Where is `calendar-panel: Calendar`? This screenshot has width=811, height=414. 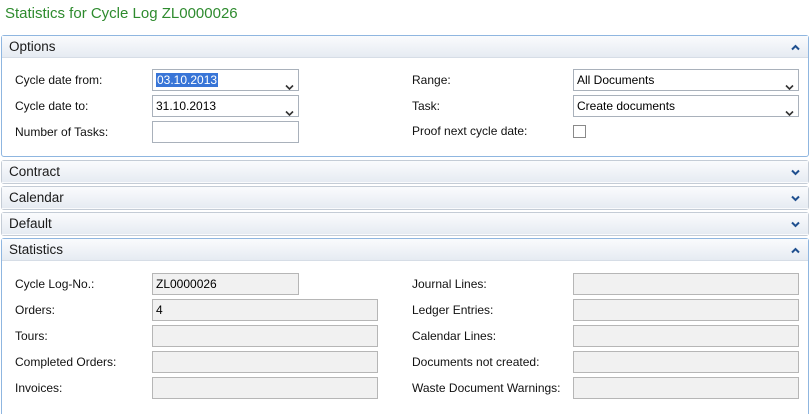
calendar-panel: Calendar is located at coordinates (405, 198).